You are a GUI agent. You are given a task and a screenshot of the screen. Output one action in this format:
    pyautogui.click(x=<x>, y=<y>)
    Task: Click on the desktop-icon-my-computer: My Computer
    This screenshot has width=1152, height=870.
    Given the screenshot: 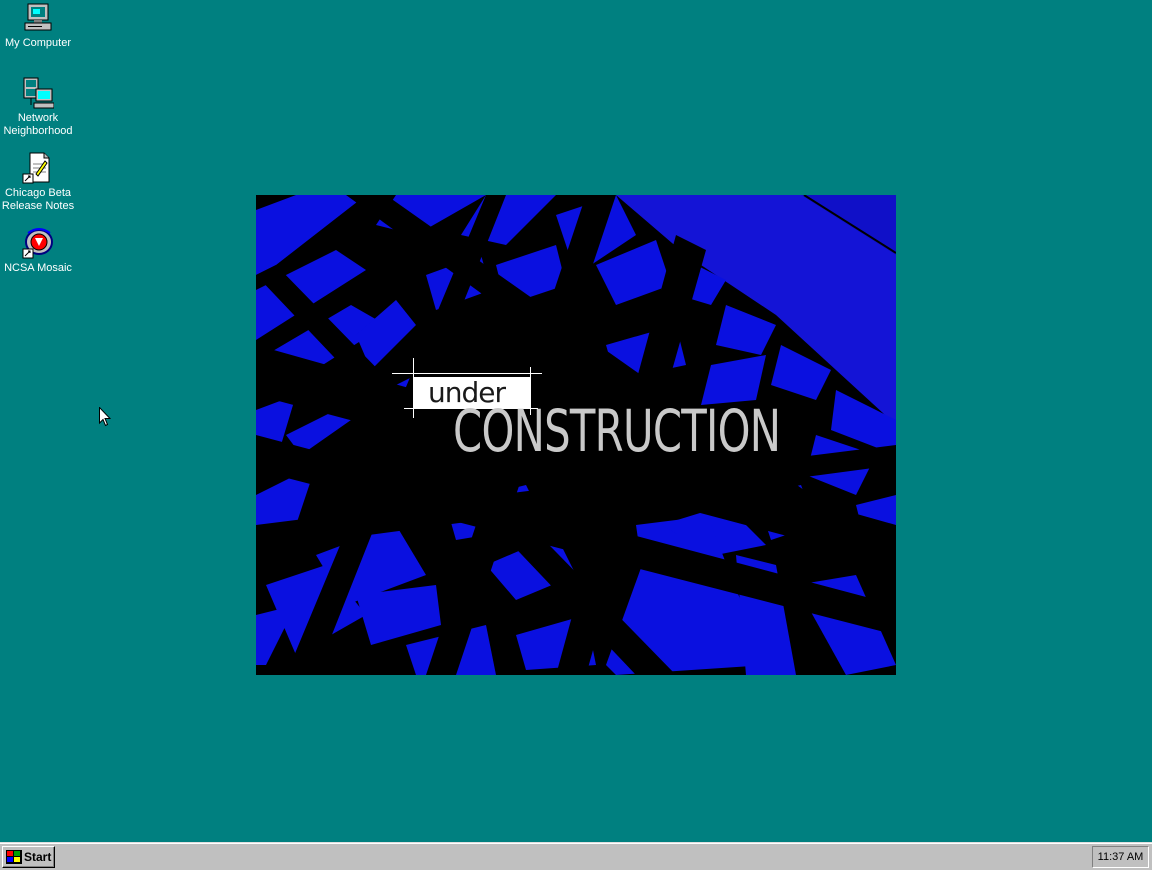 What is the action you would take?
    pyautogui.click(x=38, y=26)
    